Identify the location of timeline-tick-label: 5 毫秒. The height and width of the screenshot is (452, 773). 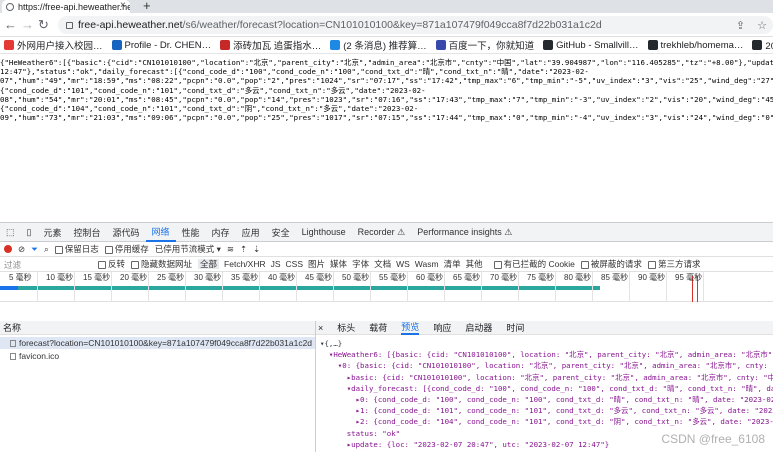
(20, 277).